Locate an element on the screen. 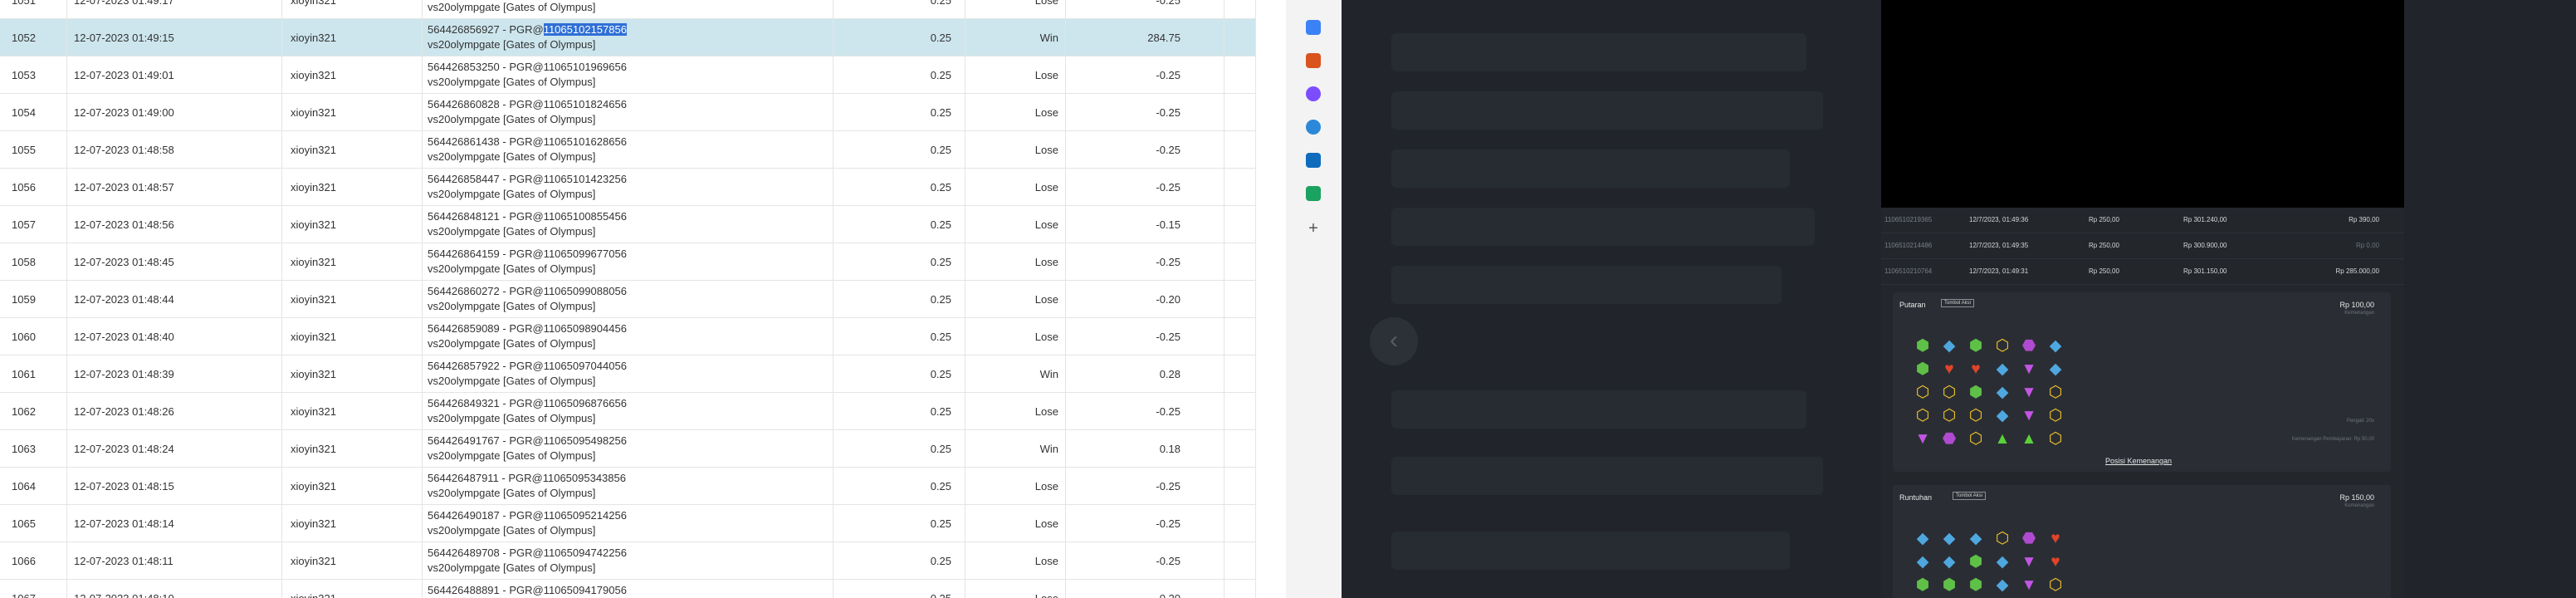  row-number-cell: 1056 is located at coordinates (33, 187).